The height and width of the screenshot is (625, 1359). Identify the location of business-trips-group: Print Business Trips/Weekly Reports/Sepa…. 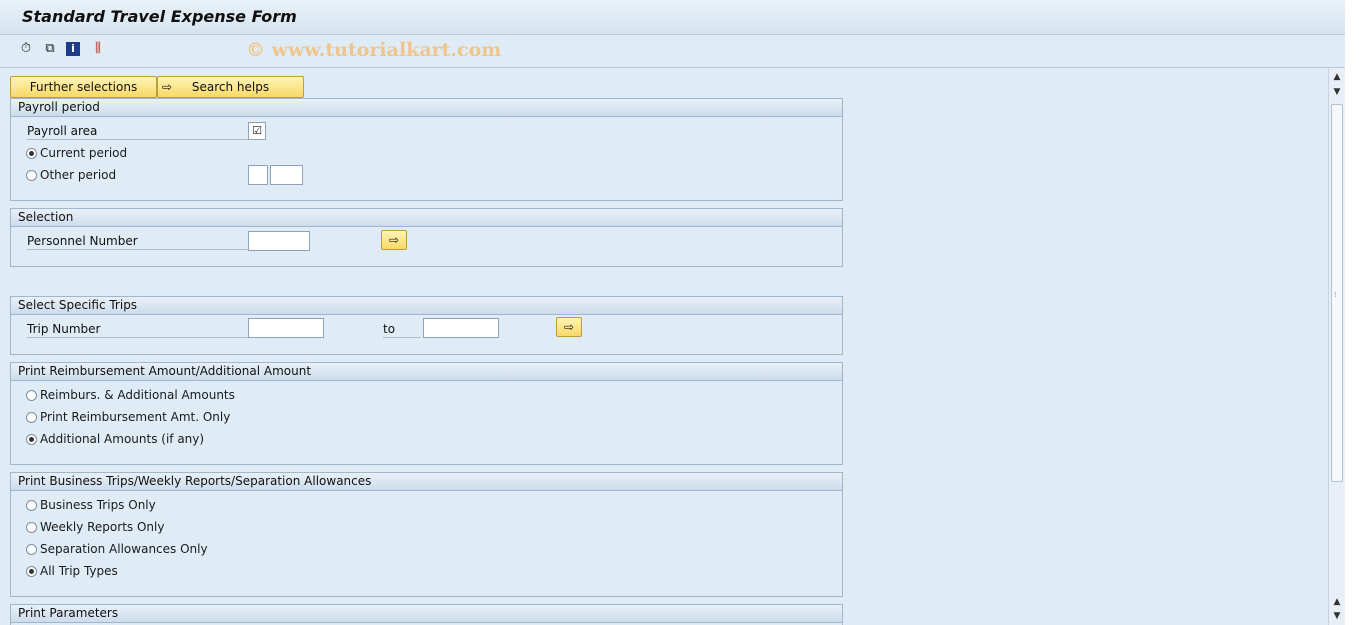
(426, 534).